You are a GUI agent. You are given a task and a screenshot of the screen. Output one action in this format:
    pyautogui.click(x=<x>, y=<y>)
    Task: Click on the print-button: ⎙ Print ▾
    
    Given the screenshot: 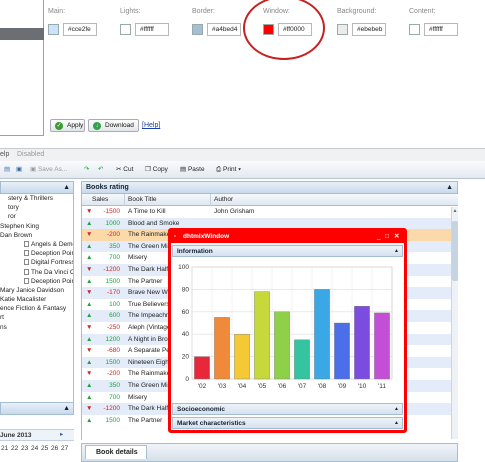 What is the action you would take?
    pyautogui.click(x=228, y=169)
    